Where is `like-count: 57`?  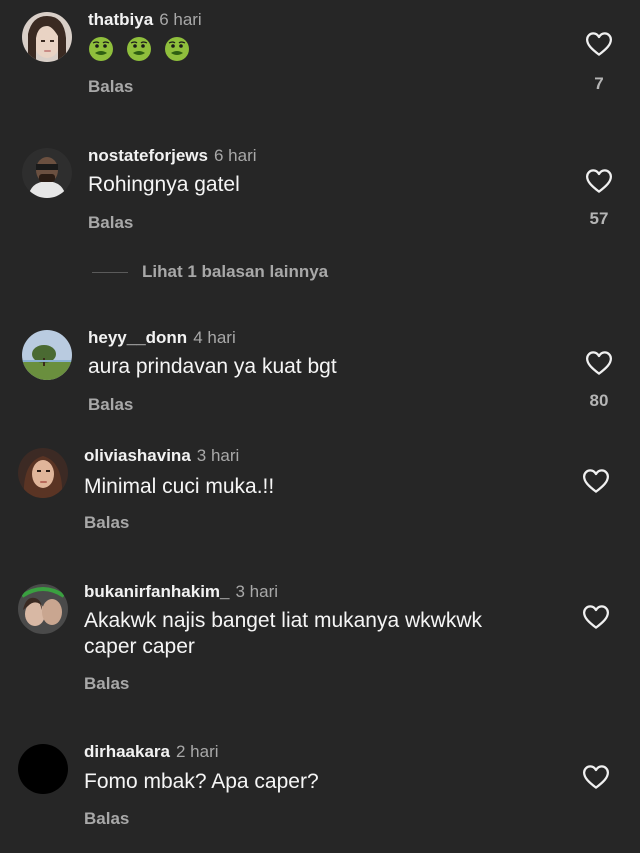
like-count: 57 is located at coordinates (599, 218).